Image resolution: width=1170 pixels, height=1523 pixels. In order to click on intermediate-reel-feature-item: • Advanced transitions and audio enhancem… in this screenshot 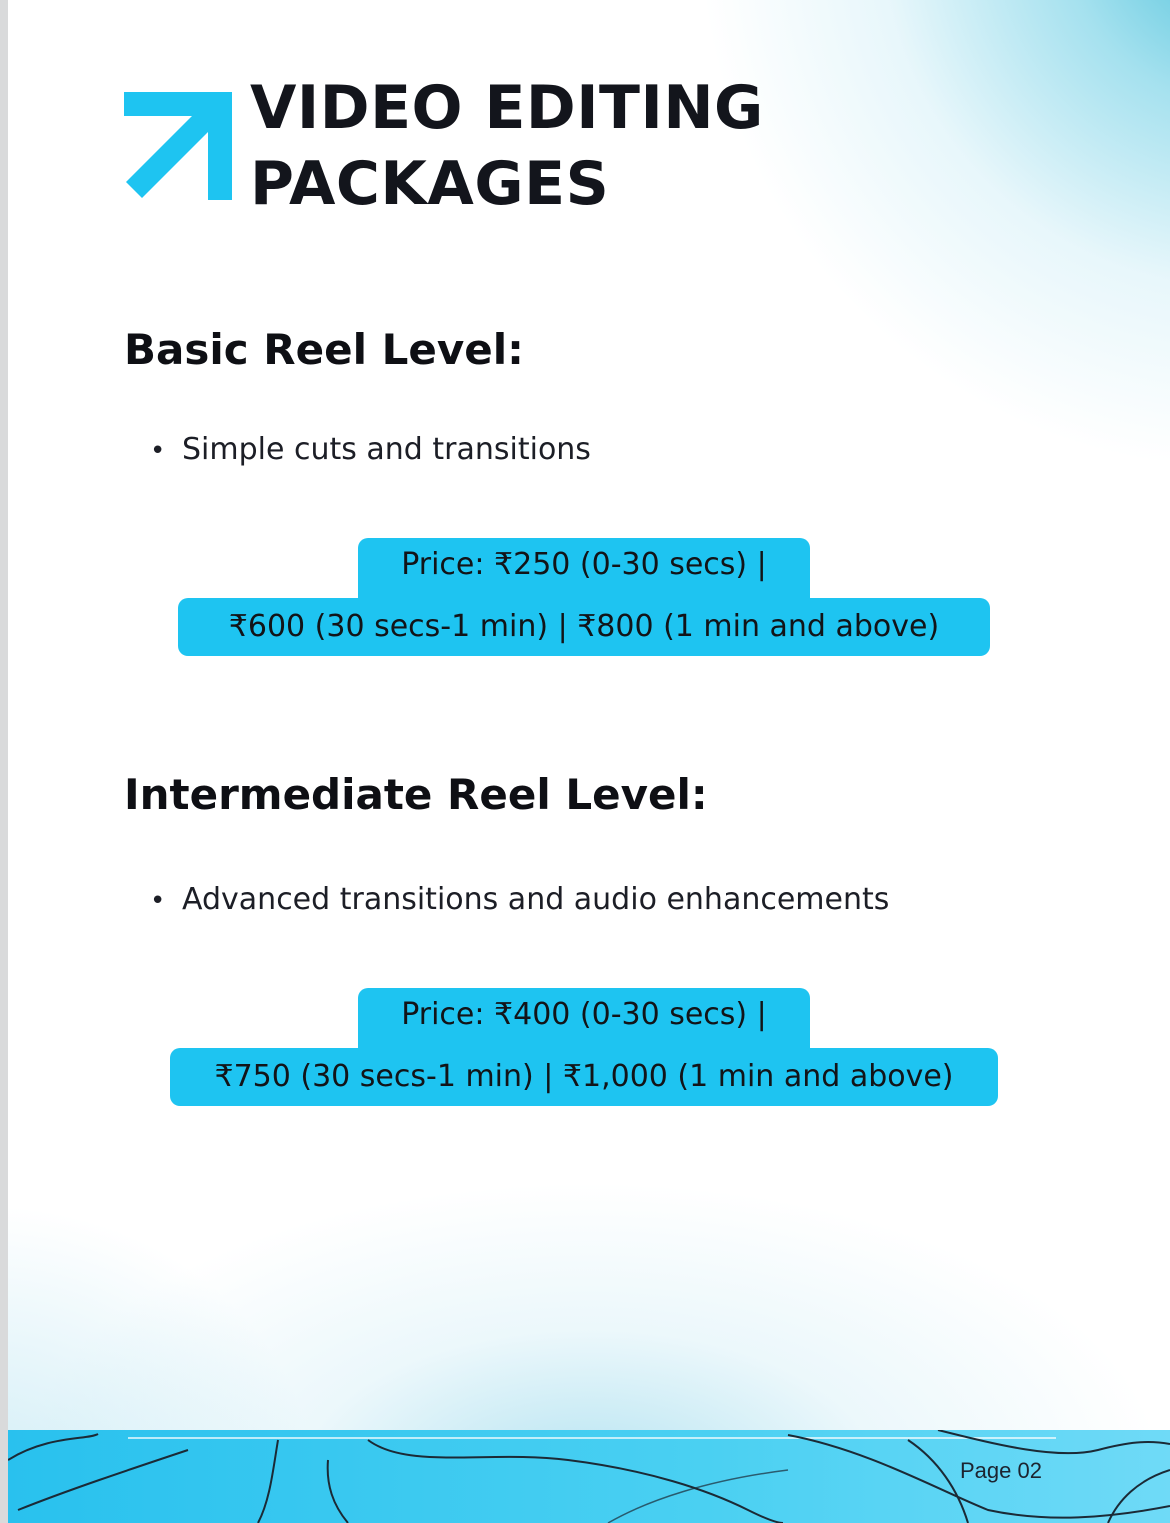, I will do `click(519, 900)`.